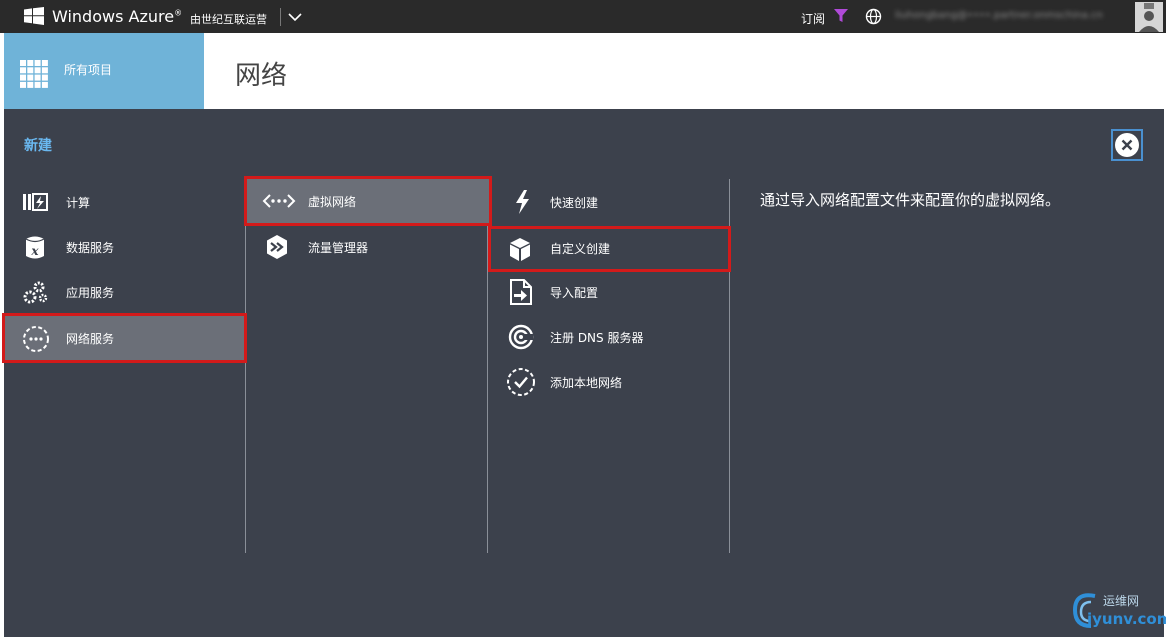 This screenshot has height=637, width=1166. I want to click on data-services-icon: x, so click(35, 247).